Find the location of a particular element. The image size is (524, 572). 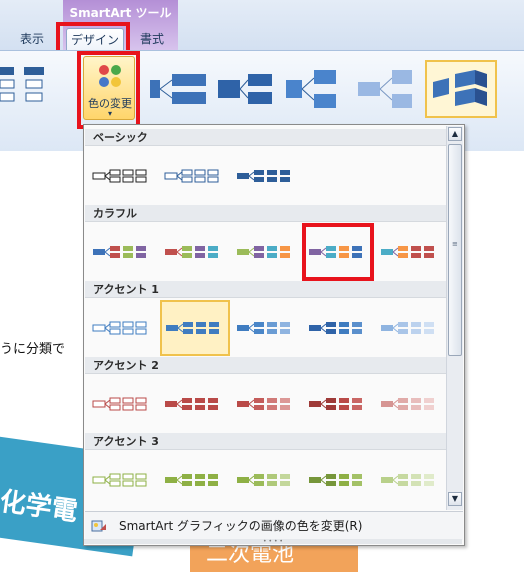

document-body-text: うに分類で is located at coordinates (33, 349).